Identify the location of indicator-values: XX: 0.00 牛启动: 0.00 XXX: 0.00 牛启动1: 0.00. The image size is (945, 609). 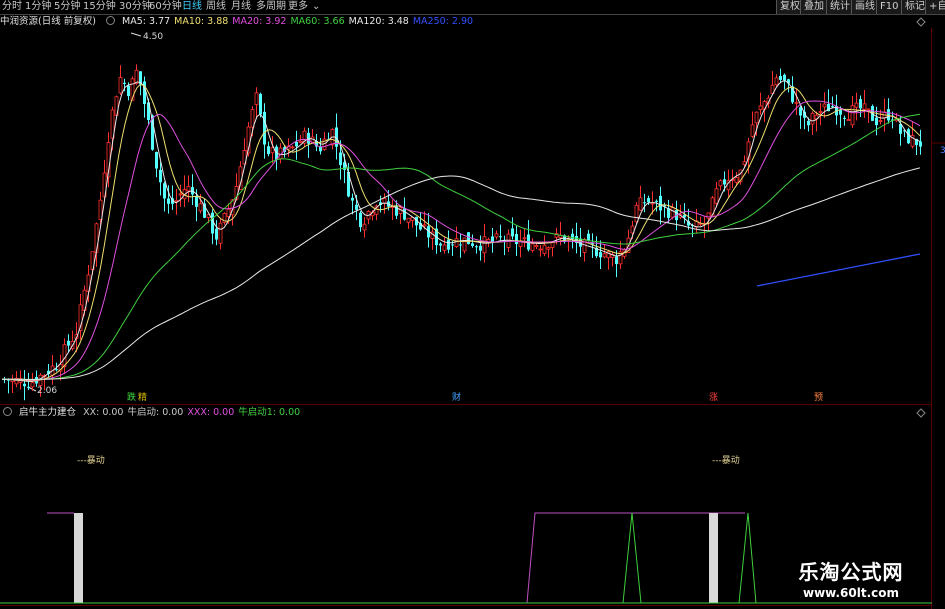
(193, 412).